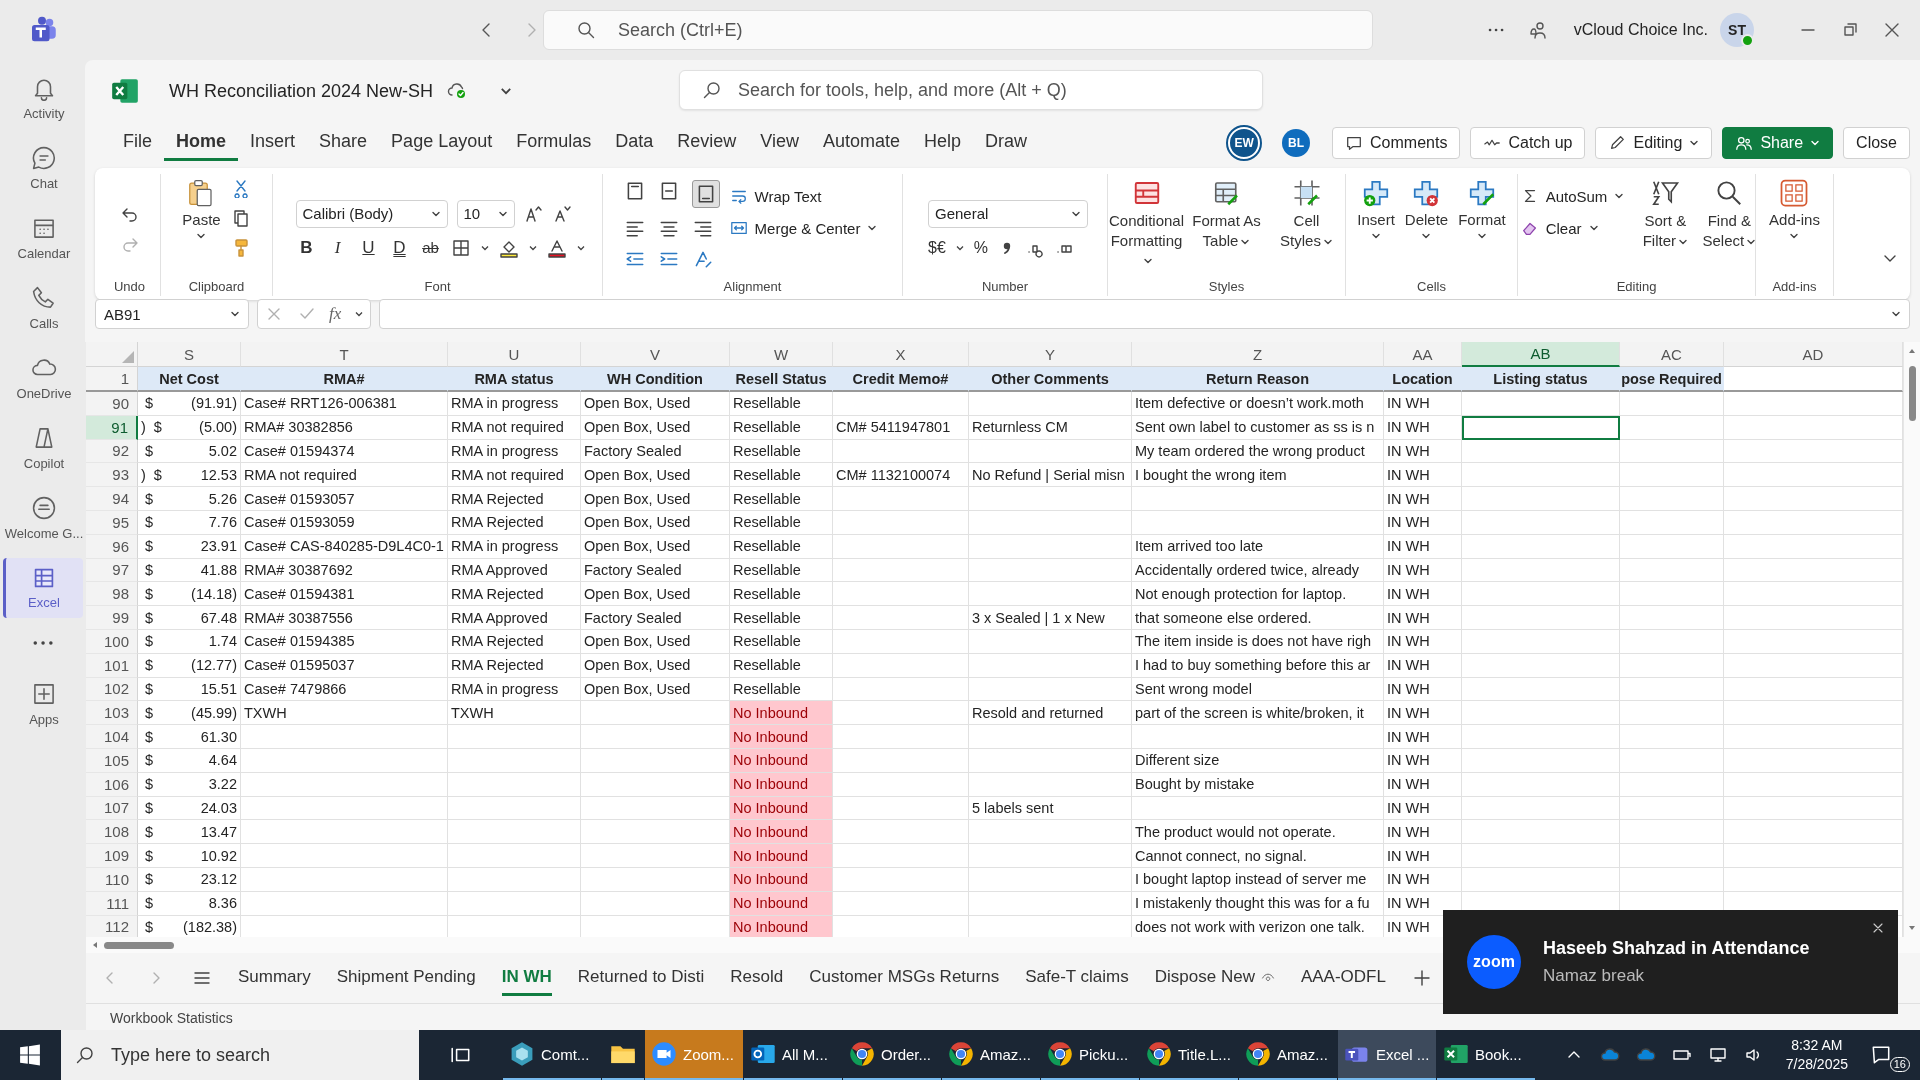 This screenshot has height=1080, width=1920. What do you see at coordinates (526, 978) in the screenshot?
I see `sheet-tab: IN WH` at bounding box center [526, 978].